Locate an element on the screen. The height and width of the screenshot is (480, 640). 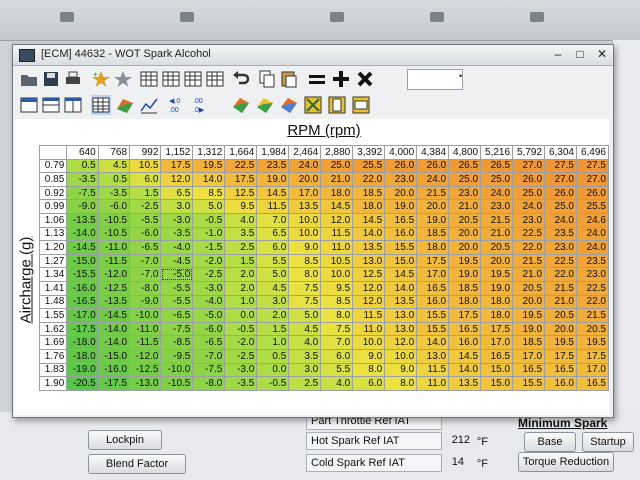
table-cell: 19.5 is located at coordinates (560, 342).